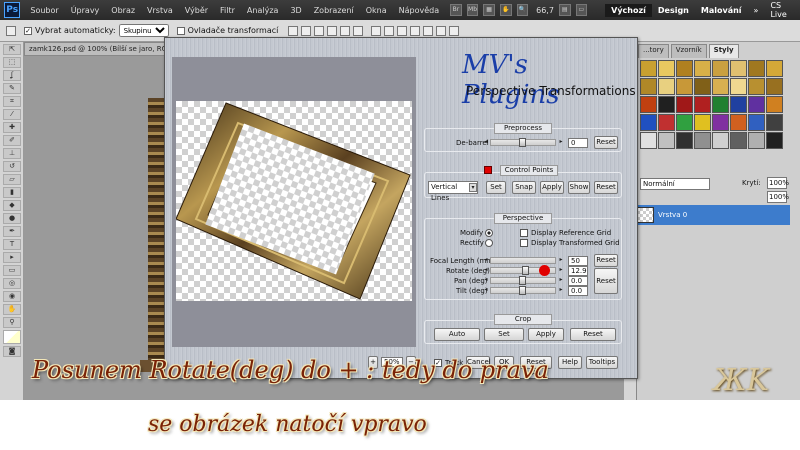 The image size is (800, 450). Describe the element at coordinates (723, 51) in the screenshot. I see `tab-styles: Styly` at that location.